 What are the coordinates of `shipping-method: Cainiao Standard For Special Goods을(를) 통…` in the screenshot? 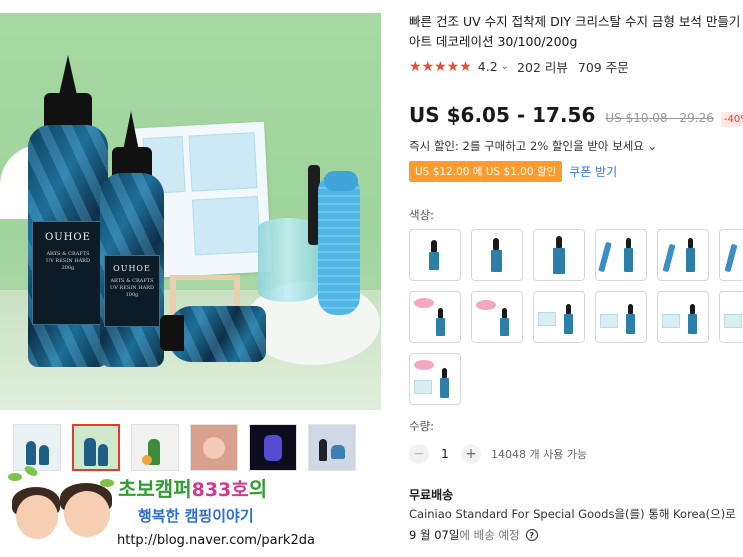 It's located at (572, 514).